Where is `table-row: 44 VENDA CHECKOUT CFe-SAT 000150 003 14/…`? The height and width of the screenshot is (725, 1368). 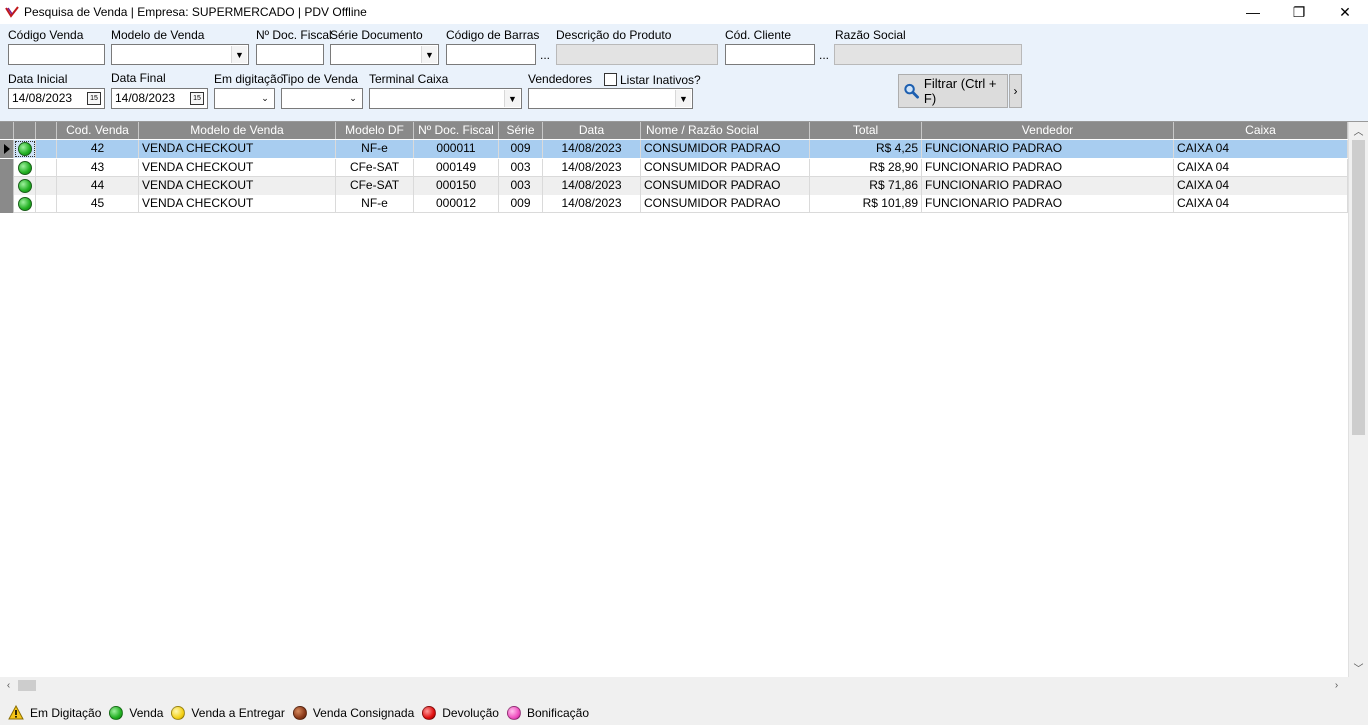 table-row: 44 VENDA CHECKOUT CFe-SAT 000150 003 14/… is located at coordinates (674, 186).